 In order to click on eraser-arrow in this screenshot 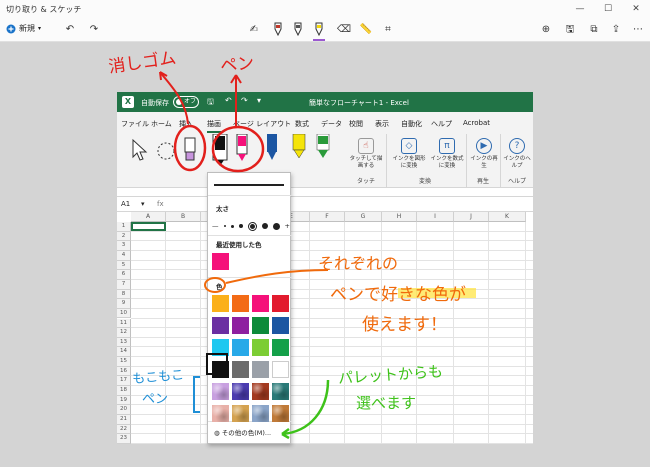, I will do `click(174, 98)`.